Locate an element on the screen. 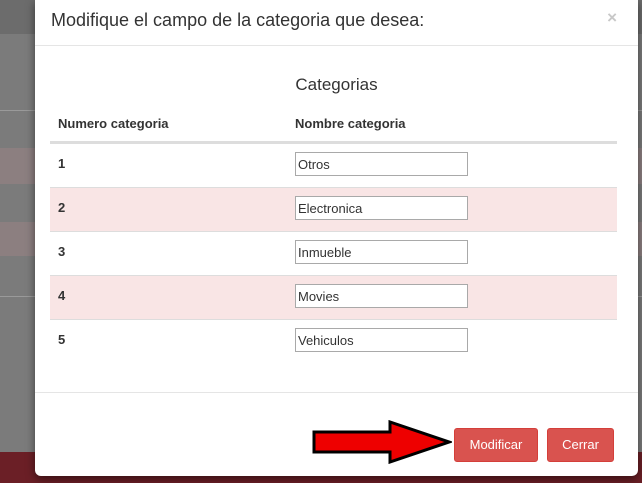  table-row: 1 is located at coordinates (333, 165).